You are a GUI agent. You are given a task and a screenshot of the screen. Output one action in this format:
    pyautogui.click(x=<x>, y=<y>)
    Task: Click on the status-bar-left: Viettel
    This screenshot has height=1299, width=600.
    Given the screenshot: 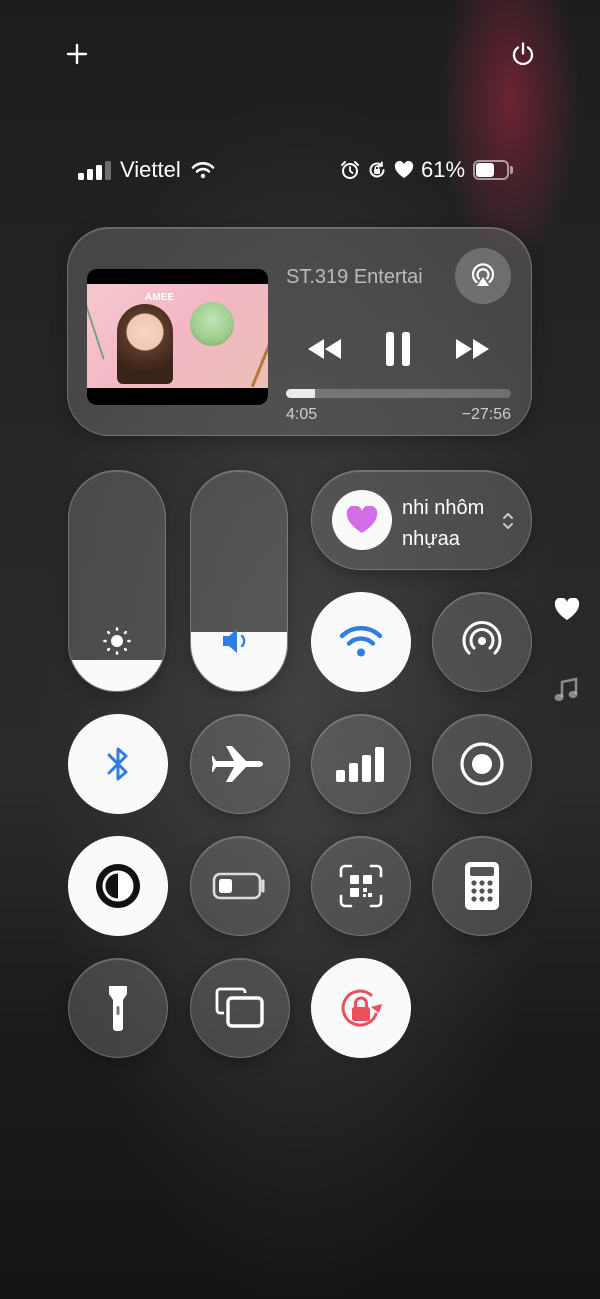 What is the action you would take?
    pyautogui.click(x=146, y=170)
    